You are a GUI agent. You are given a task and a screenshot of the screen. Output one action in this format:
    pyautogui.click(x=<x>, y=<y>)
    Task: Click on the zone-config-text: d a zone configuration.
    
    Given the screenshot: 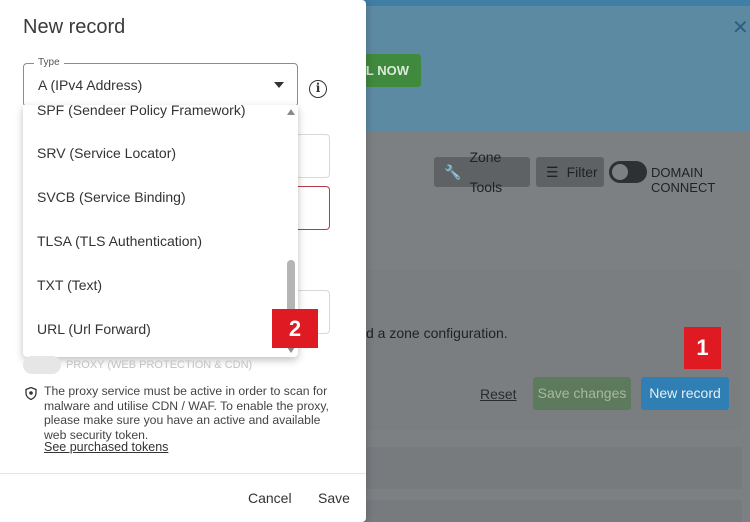 What is the action you would take?
    pyautogui.click(x=437, y=333)
    